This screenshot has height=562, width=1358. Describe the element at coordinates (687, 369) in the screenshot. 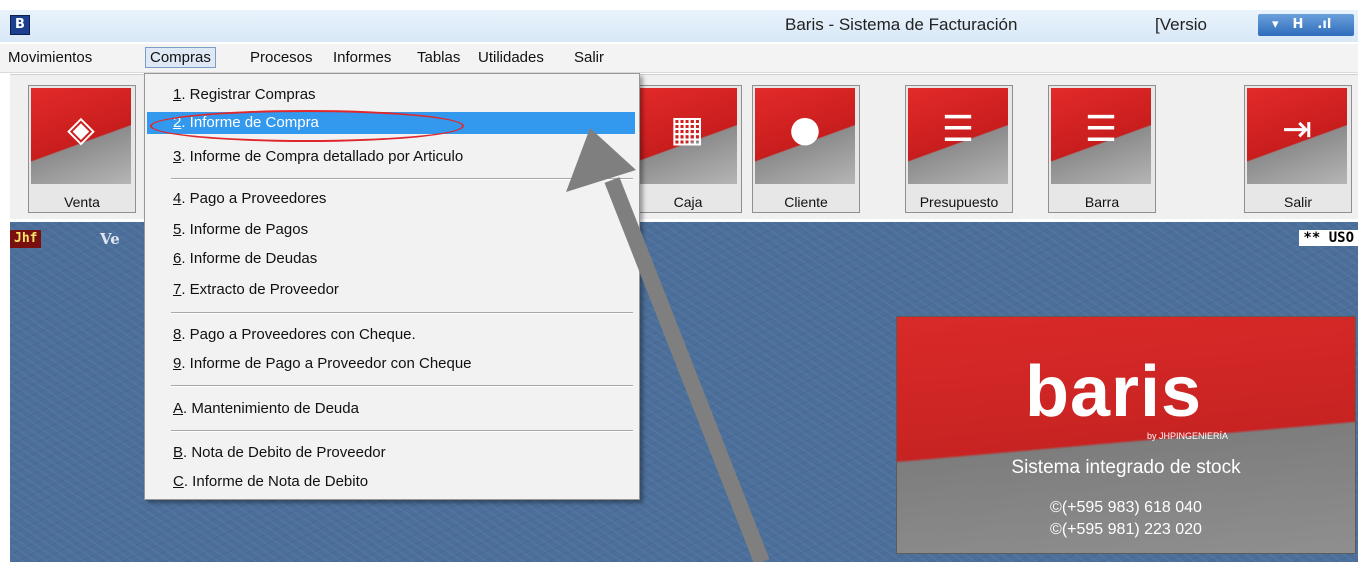

I see `arrow-shaft` at that location.